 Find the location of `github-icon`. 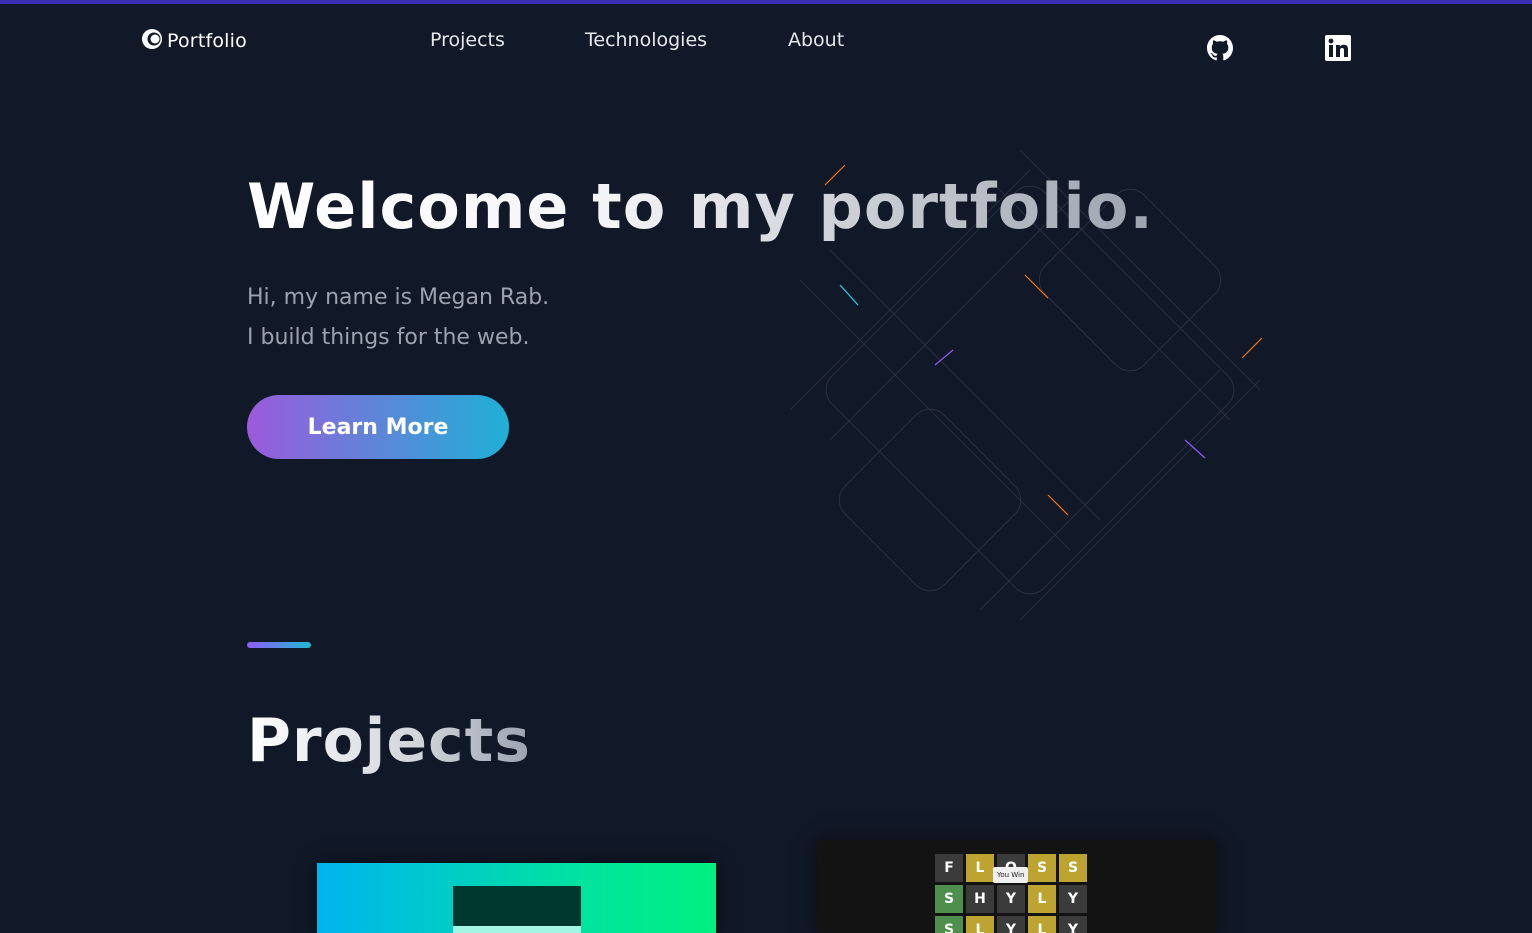

github-icon is located at coordinates (1220, 50).